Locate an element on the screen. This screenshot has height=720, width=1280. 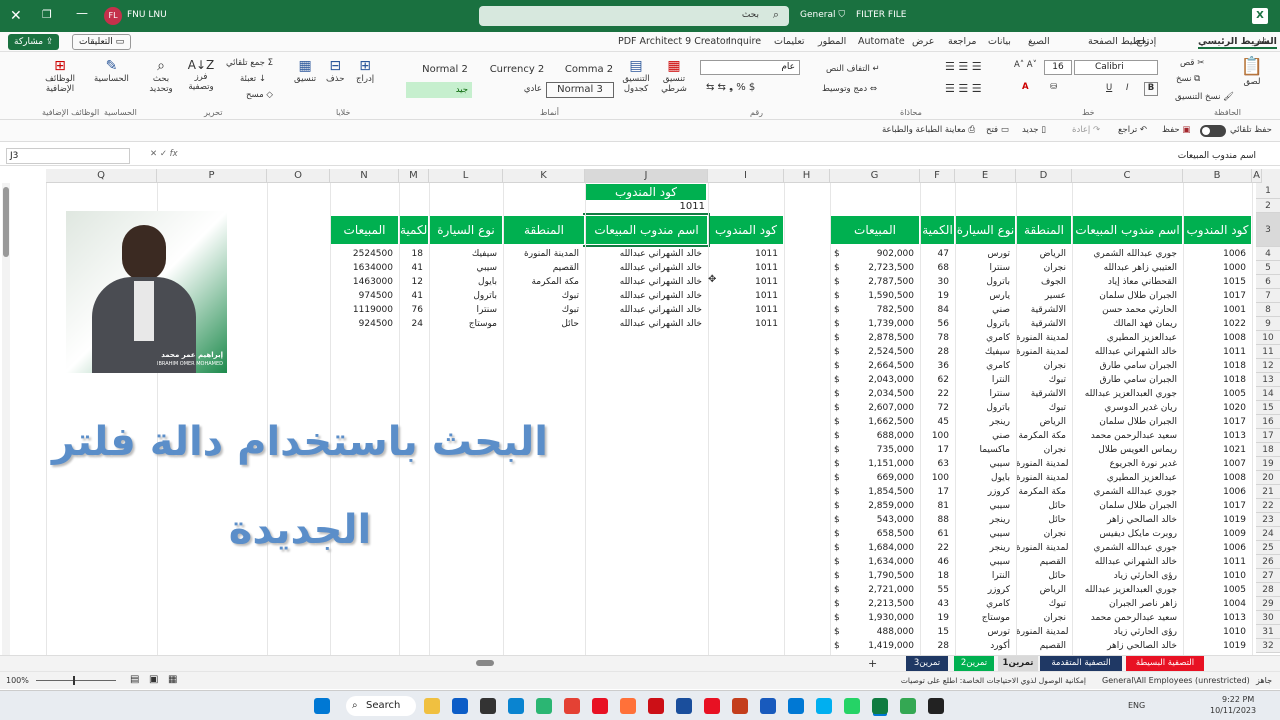
widget-icon is located at coordinates (460, 706).